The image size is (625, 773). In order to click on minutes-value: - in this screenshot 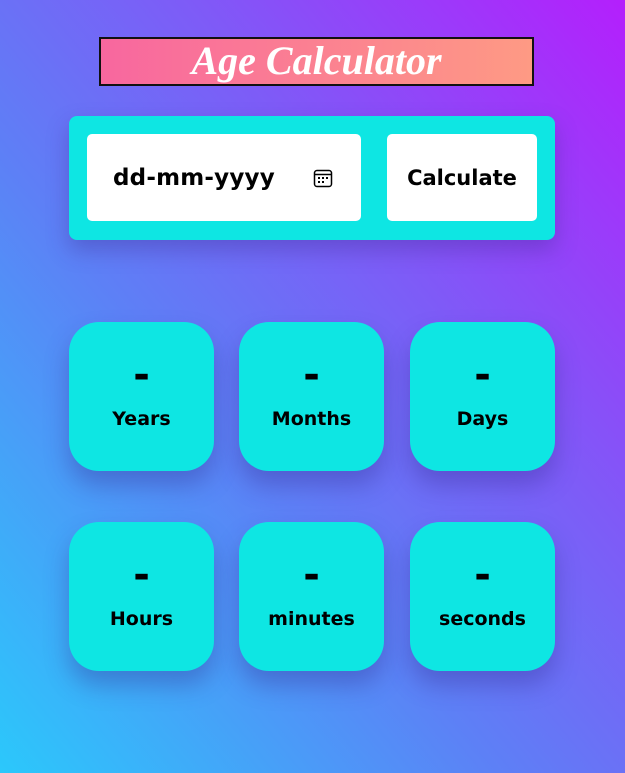, I will do `click(311, 575)`.